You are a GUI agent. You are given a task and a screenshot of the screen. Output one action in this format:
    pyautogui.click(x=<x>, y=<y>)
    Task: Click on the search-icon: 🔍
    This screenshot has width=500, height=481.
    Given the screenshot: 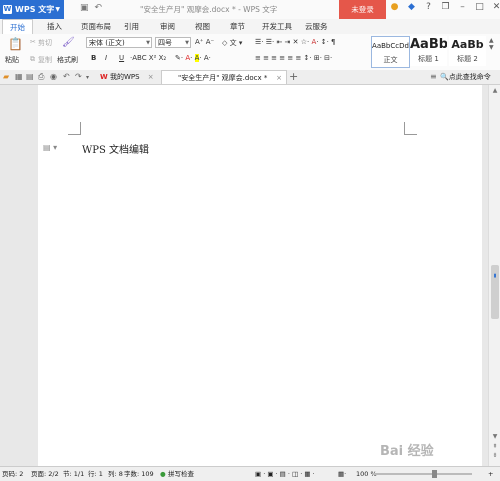 What is the action you would take?
    pyautogui.click(x=444, y=77)
    